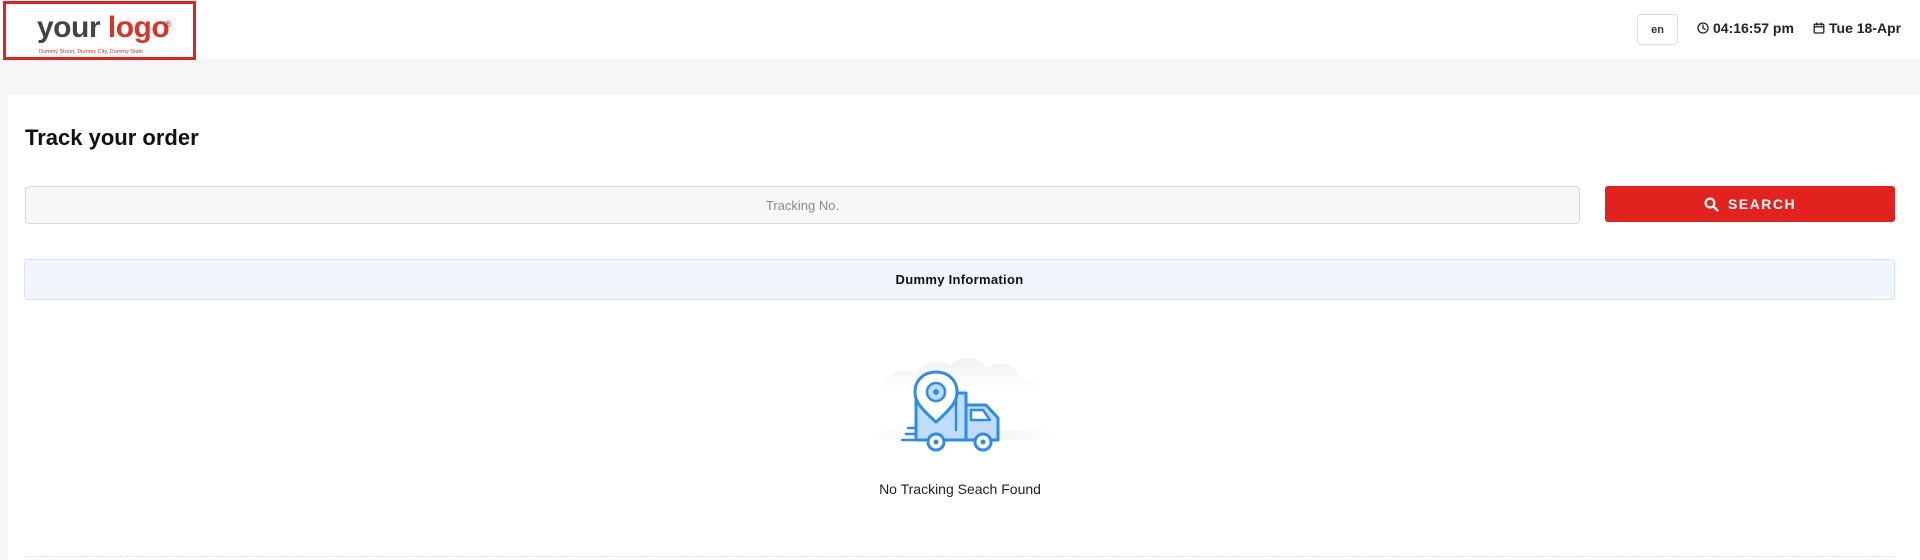 Image resolution: width=1920 pixels, height=560 pixels. I want to click on logo-registered-mark: ®, so click(168, 24).